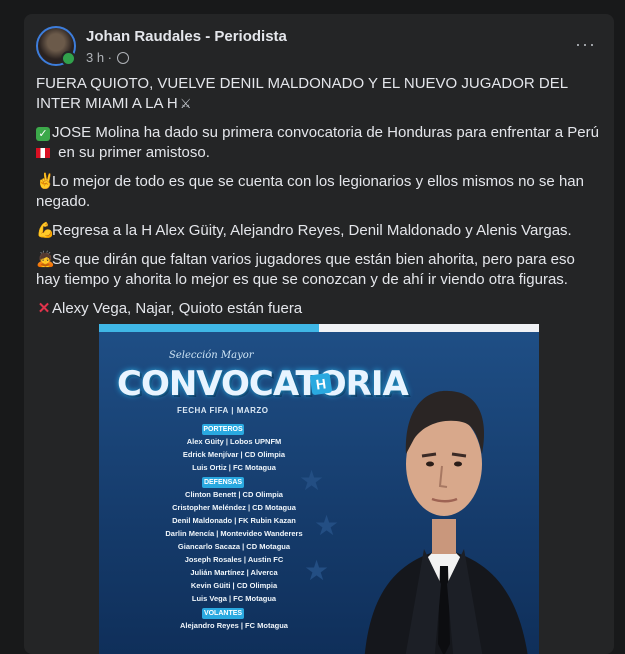  I want to click on check-emoji-icon: ✓, so click(43, 134).